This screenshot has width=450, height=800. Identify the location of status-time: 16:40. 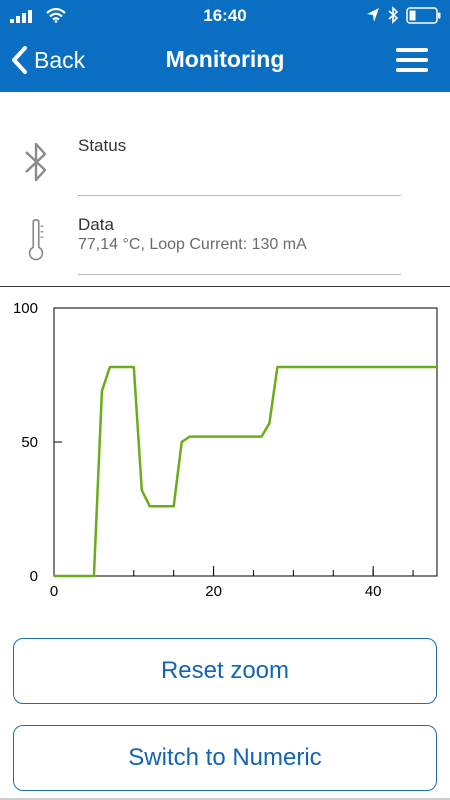
(225, 15).